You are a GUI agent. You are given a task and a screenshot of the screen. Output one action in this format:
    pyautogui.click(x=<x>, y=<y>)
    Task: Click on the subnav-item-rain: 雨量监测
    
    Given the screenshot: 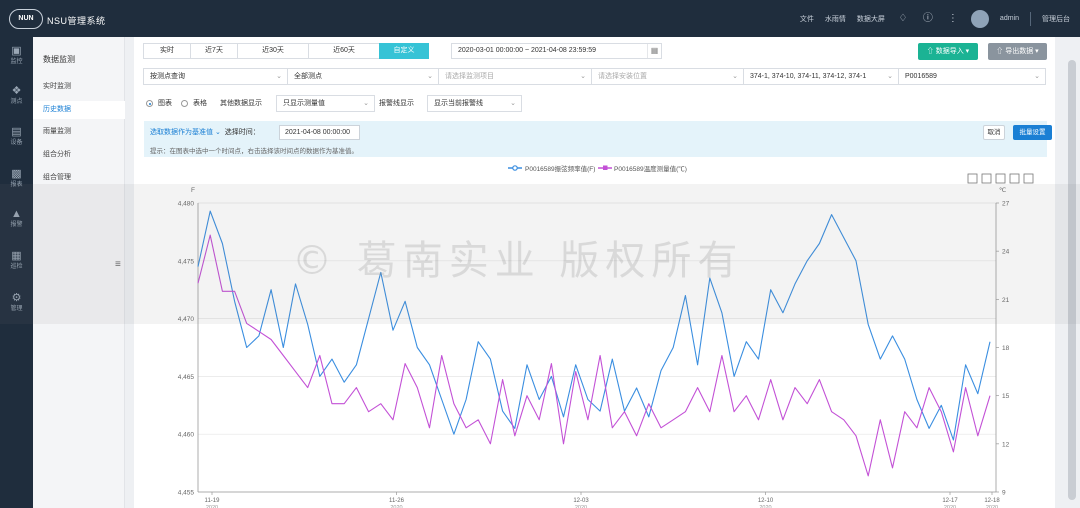 What is the action you would take?
    pyautogui.click(x=79, y=132)
    